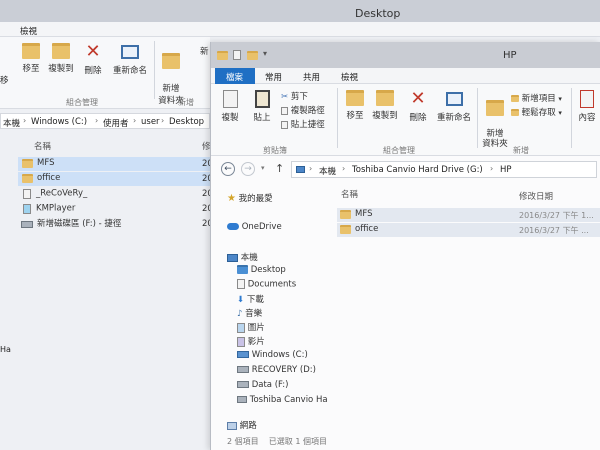 This screenshot has width=600, height=450. What do you see at coordinates (28, 31) in the screenshot?
I see `back-tab-view: 檢視` at bounding box center [28, 31].